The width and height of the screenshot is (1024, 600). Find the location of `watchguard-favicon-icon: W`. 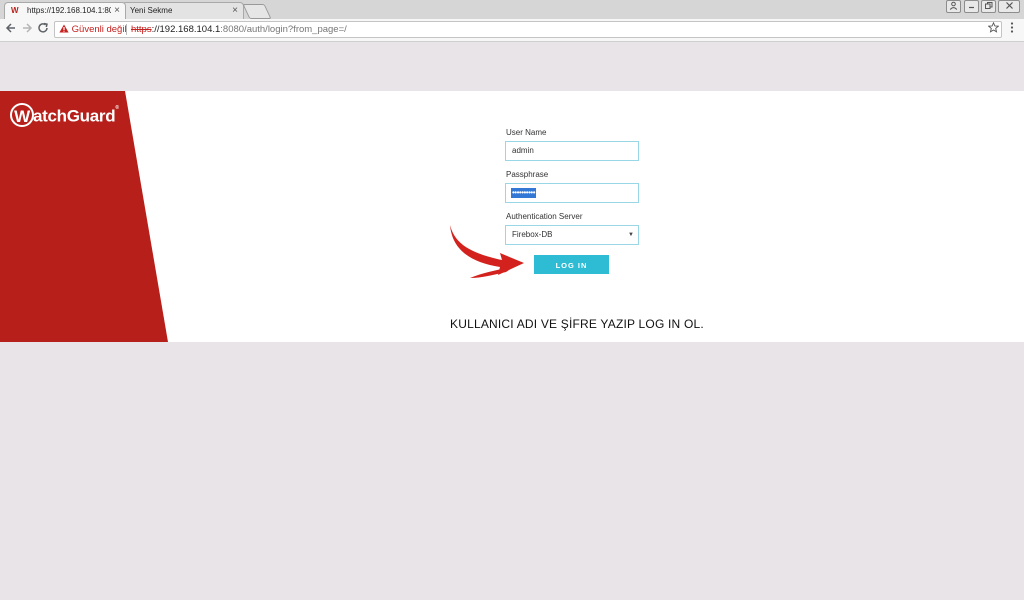

watchguard-favicon-icon: W is located at coordinates (15, 10).